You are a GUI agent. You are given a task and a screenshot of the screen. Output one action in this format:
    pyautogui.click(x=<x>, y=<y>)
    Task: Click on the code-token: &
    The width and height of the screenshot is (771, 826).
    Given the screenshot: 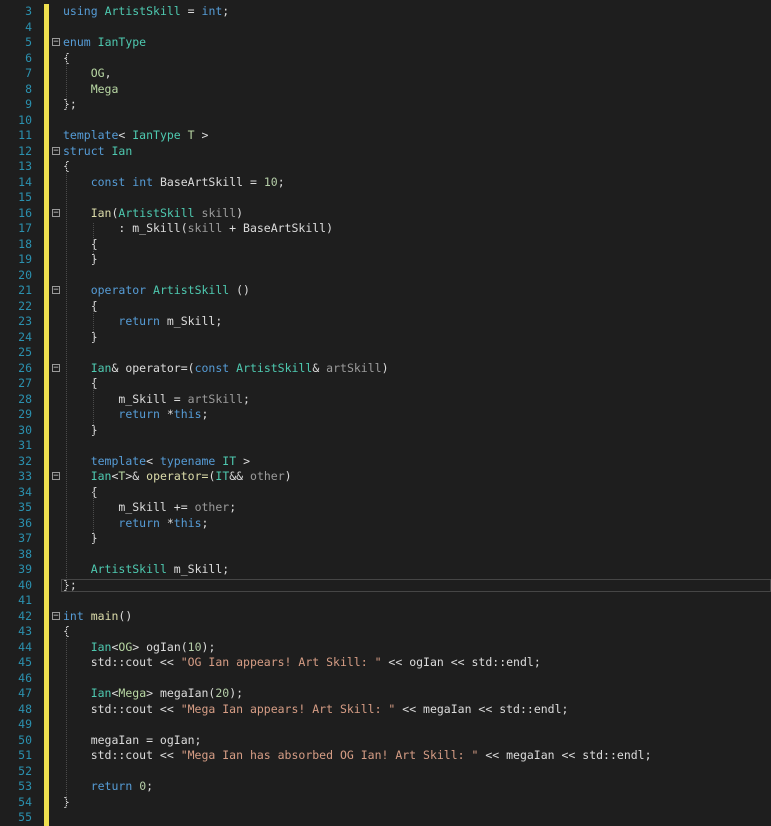 What is the action you would take?
    pyautogui.click(x=319, y=367)
    